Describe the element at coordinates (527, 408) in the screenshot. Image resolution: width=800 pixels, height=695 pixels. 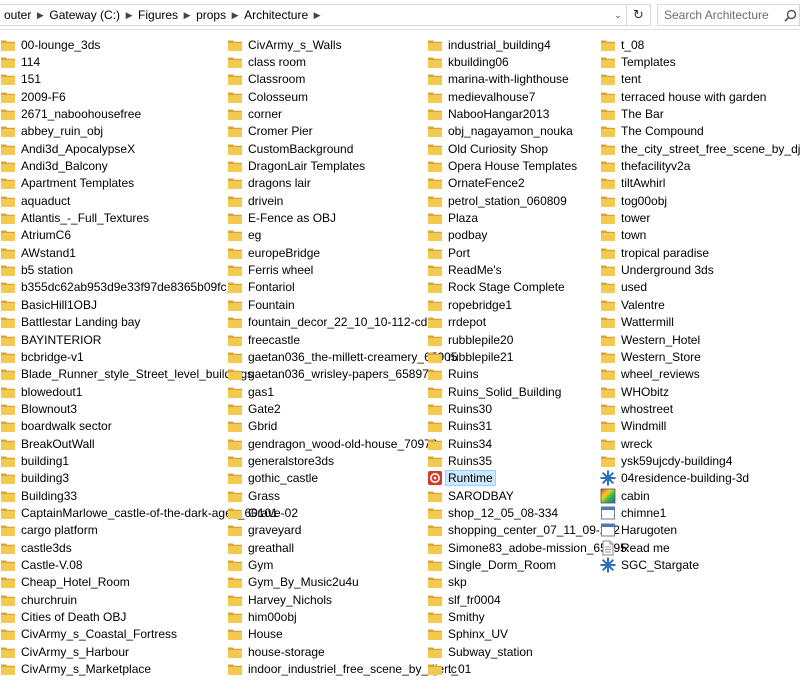
I see `folder-item: Ruins30` at that location.